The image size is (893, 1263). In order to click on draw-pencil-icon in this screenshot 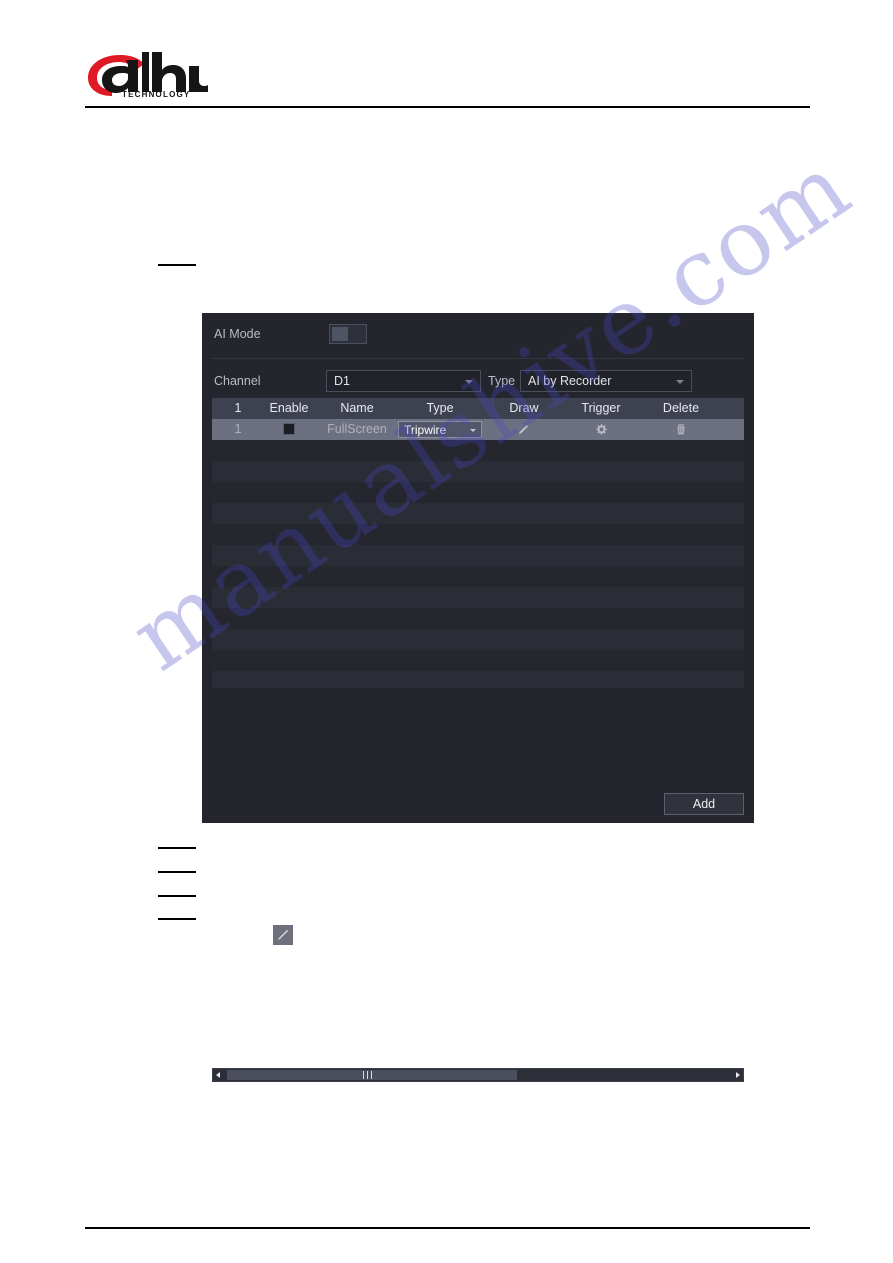, I will do `click(524, 429)`.